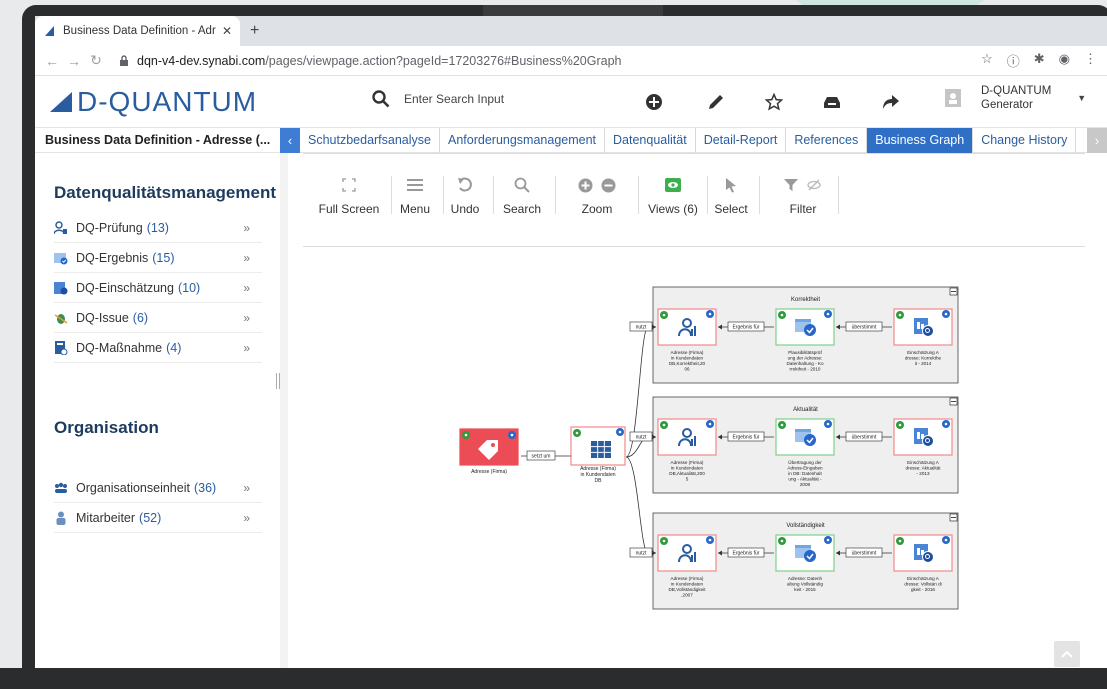 The width and height of the screenshot is (1107, 689). I want to click on select-button: Select, so click(731, 195).